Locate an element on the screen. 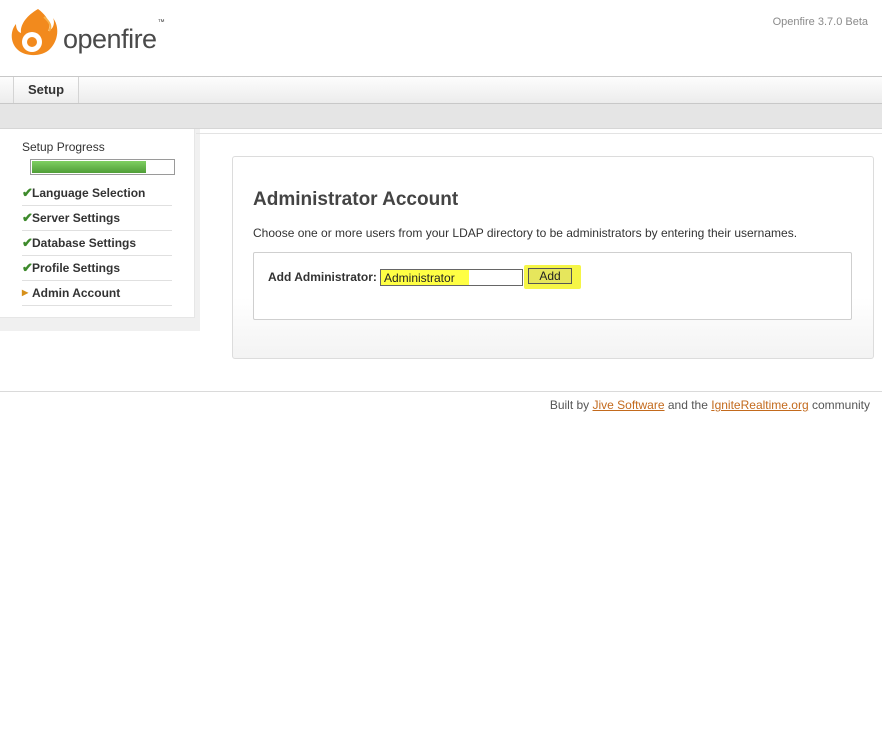 The width and height of the screenshot is (882, 743). step-database-settings: ✔ Database Settings is located at coordinates (97, 243).